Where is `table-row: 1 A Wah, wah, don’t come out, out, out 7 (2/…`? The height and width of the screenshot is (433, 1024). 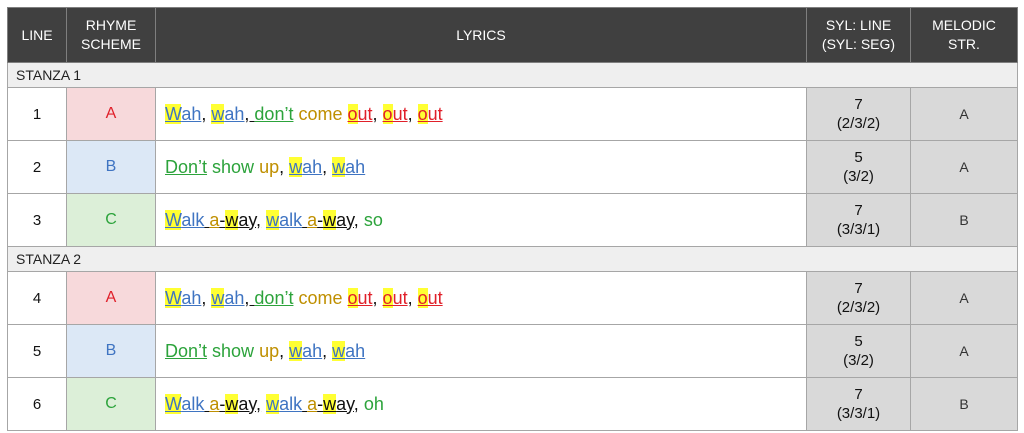
table-row: 1 A Wah, wah, don’t come out, out, out 7 (2/… is located at coordinates (512, 114).